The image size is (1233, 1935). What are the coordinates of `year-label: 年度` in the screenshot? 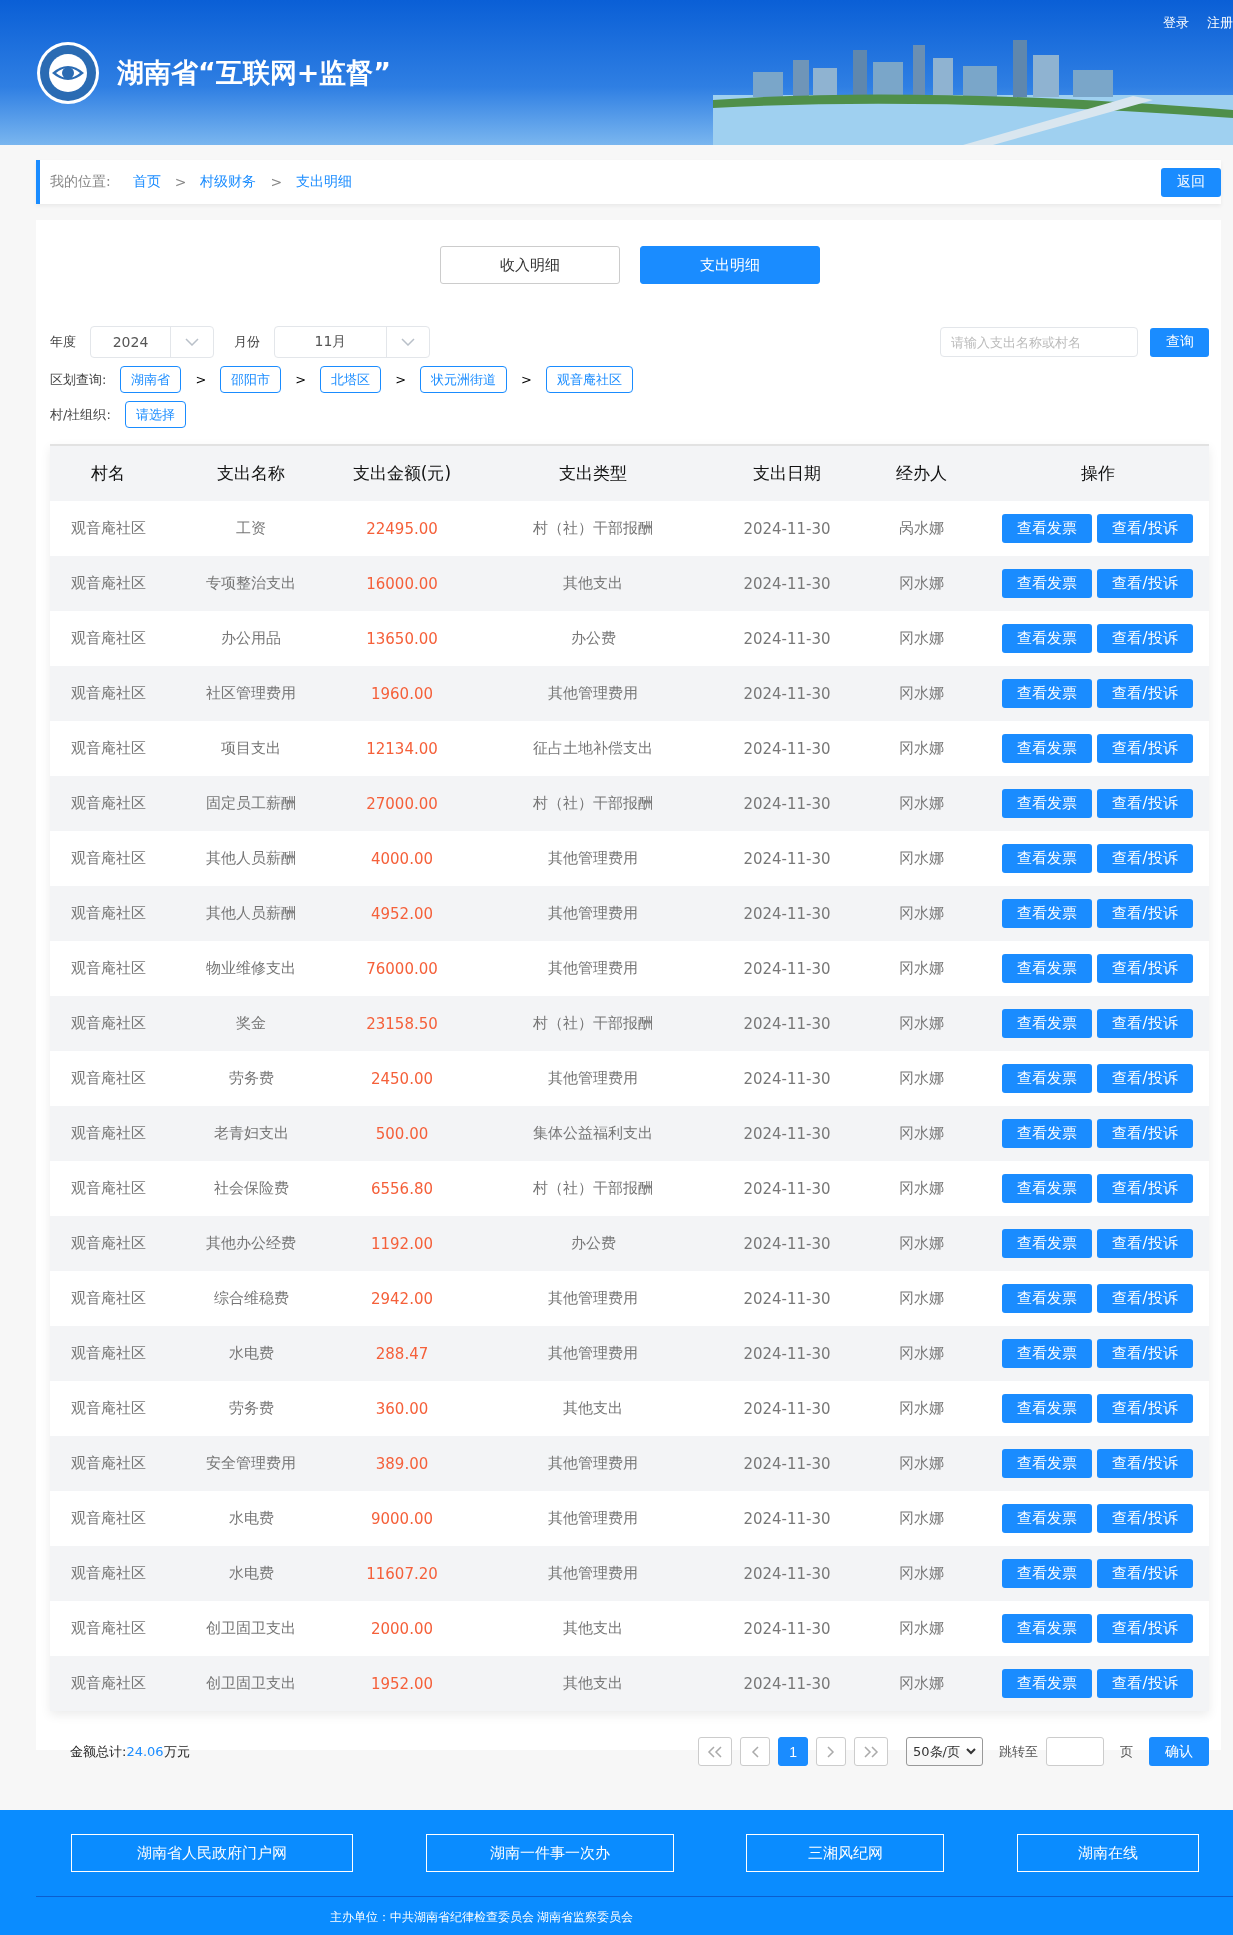 It's located at (63, 342).